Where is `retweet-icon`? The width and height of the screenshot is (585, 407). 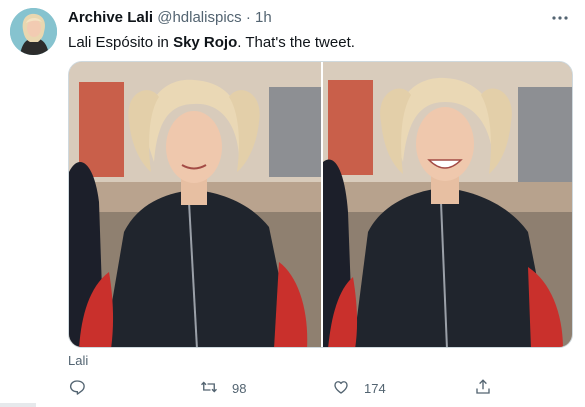
retweet-icon is located at coordinates (209, 388).